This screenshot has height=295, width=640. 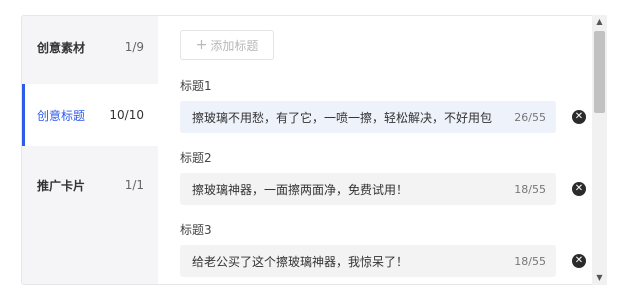 I want to click on sidebar-item-creative-material: 创意素材 1/9, so click(x=90, y=47).